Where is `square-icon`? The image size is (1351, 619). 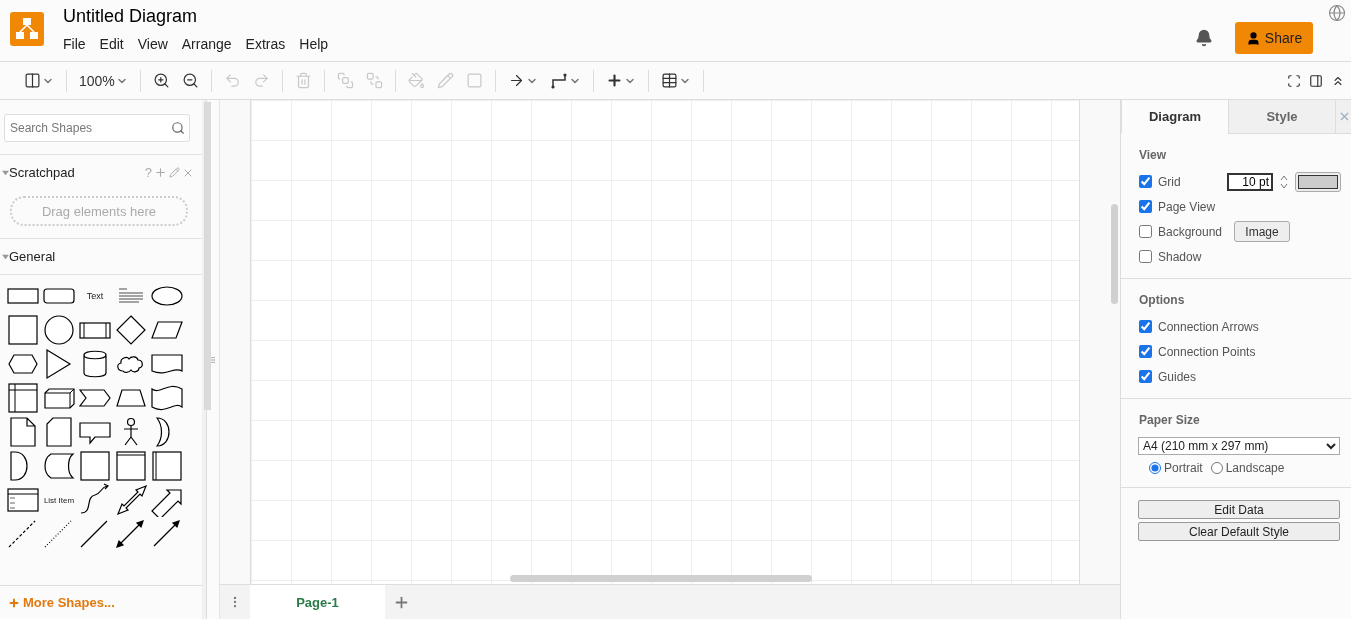
square-icon is located at coordinates (474, 80).